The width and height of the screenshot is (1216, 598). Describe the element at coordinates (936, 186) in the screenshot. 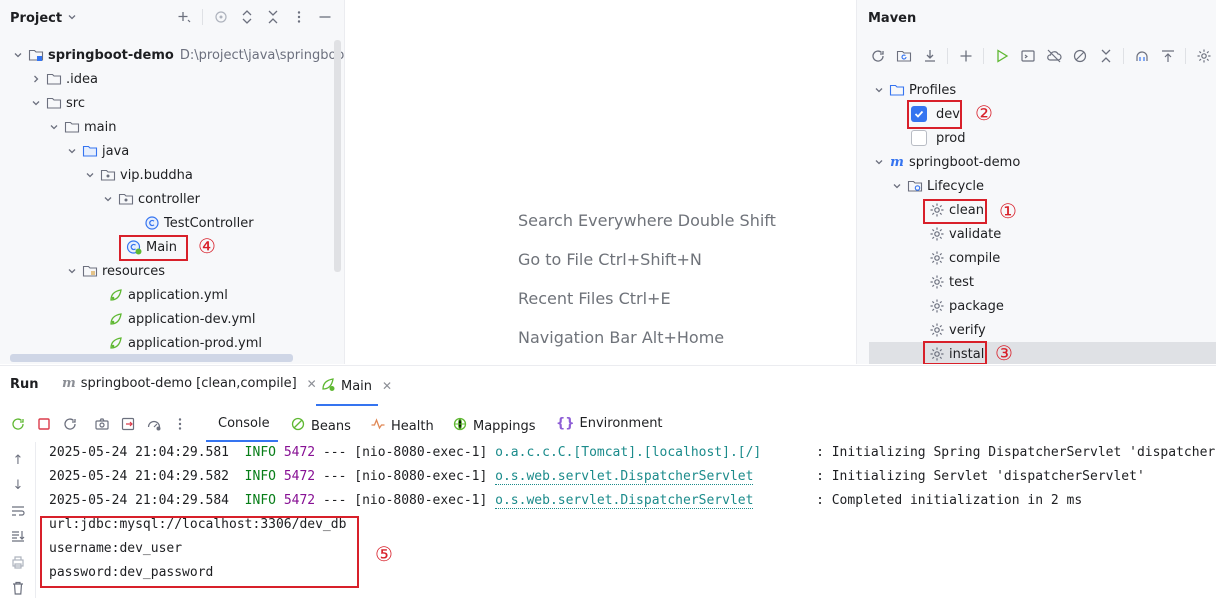

I see `tree-item-lifecycle: Lifecycle` at that location.